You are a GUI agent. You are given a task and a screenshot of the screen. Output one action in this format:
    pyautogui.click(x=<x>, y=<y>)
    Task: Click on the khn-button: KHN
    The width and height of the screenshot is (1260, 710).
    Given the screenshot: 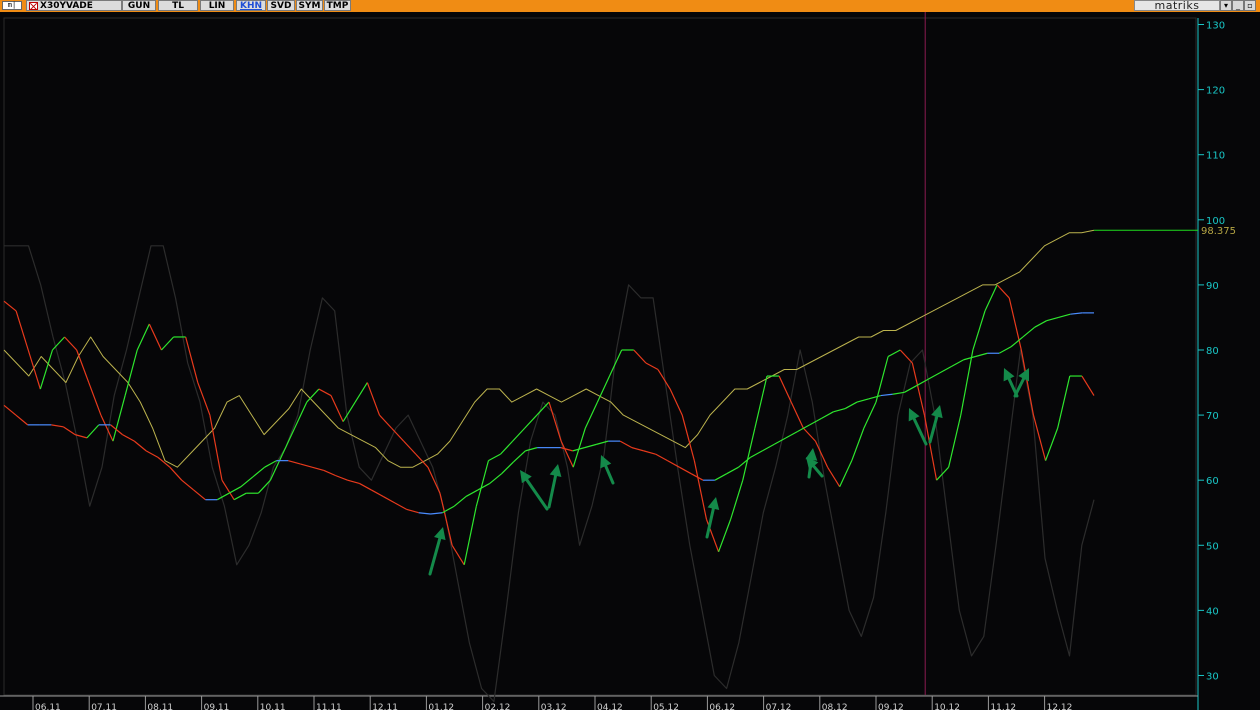 What is the action you would take?
    pyautogui.click(x=251, y=5)
    